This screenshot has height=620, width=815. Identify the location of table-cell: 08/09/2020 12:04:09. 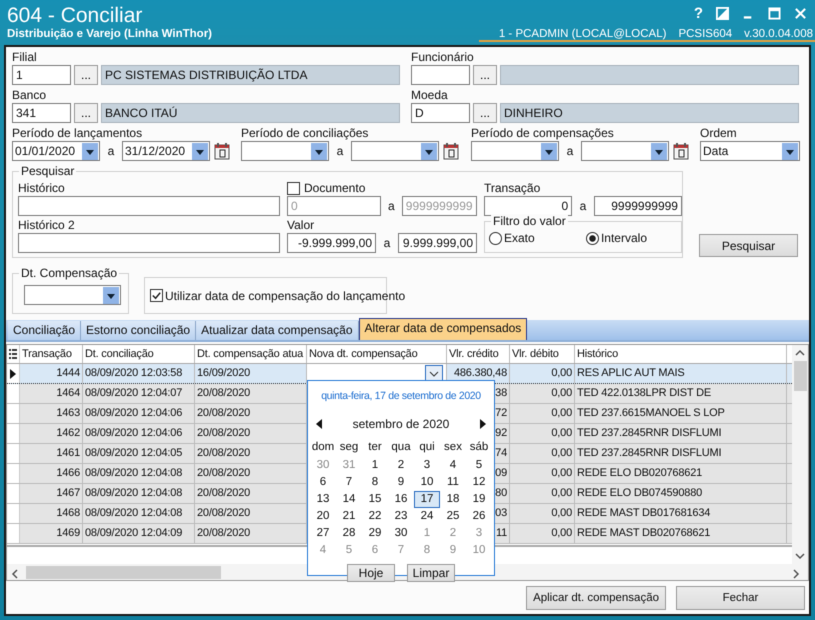
(139, 533).